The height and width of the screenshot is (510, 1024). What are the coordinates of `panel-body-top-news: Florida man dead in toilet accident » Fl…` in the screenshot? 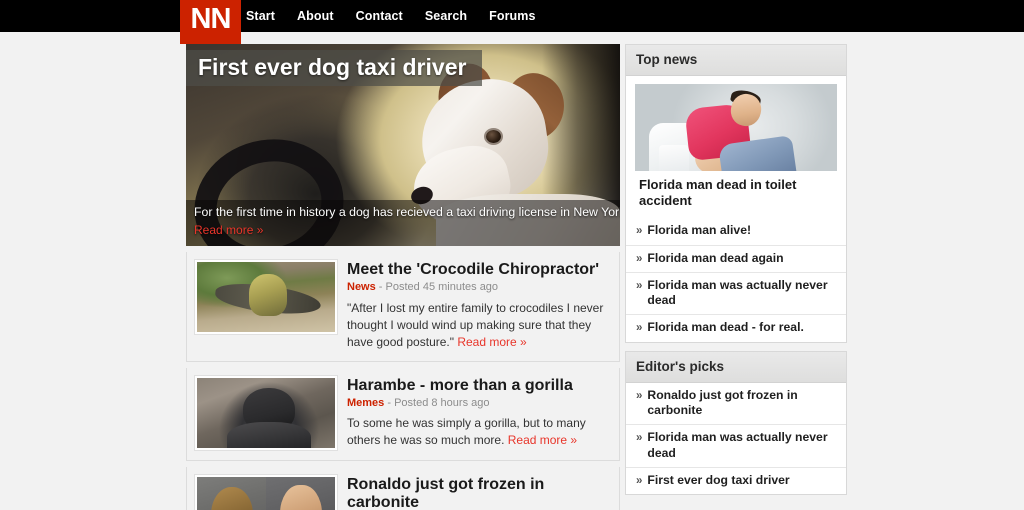 It's located at (736, 213).